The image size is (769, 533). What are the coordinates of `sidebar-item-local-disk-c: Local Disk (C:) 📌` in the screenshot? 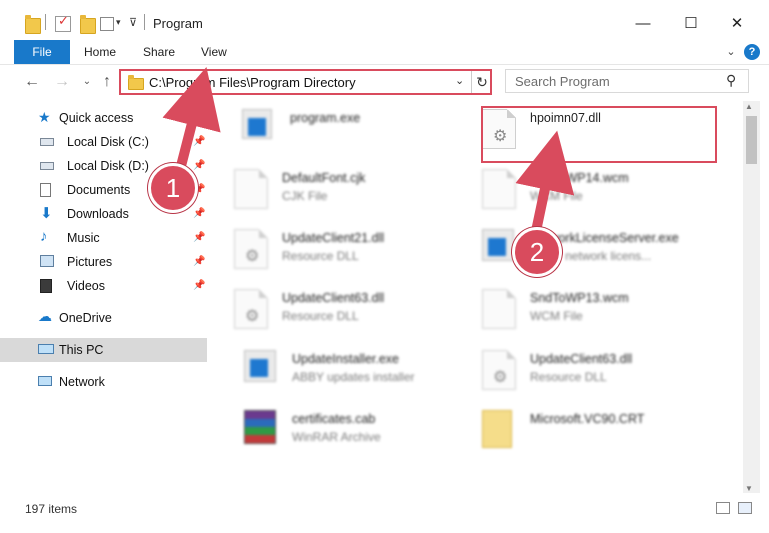 It's located at (103, 142).